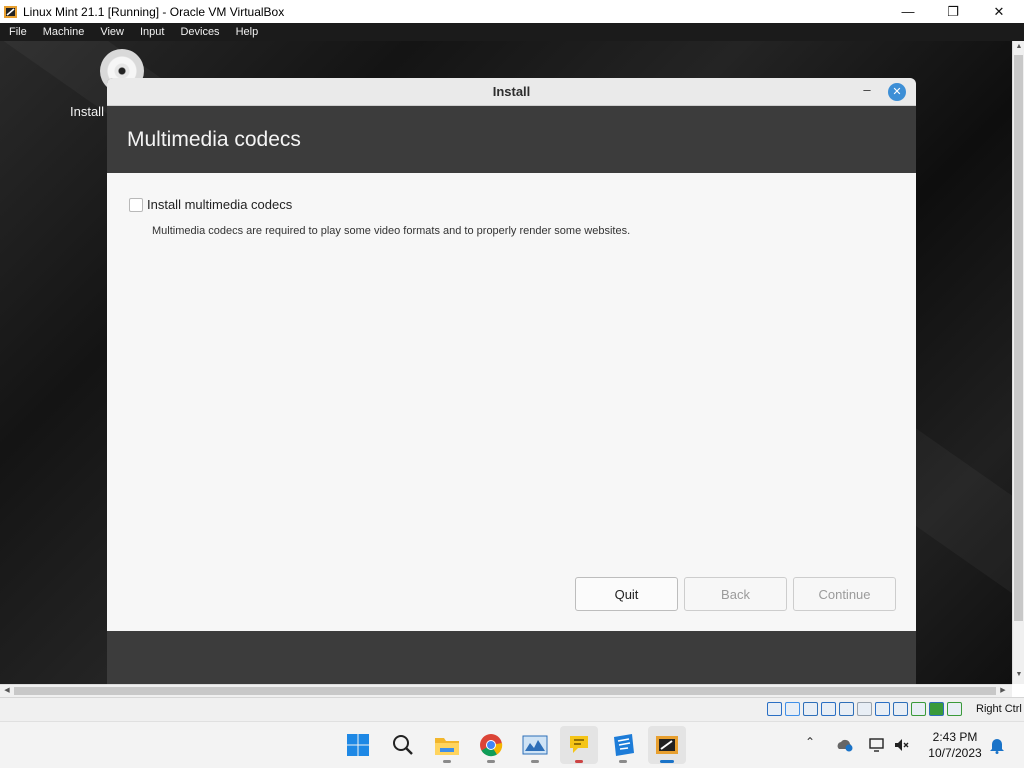 The image size is (1024, 768). Describe the element at coordinates (792, 709) in the screenshot. I see `optical-drive-icon` at that location.